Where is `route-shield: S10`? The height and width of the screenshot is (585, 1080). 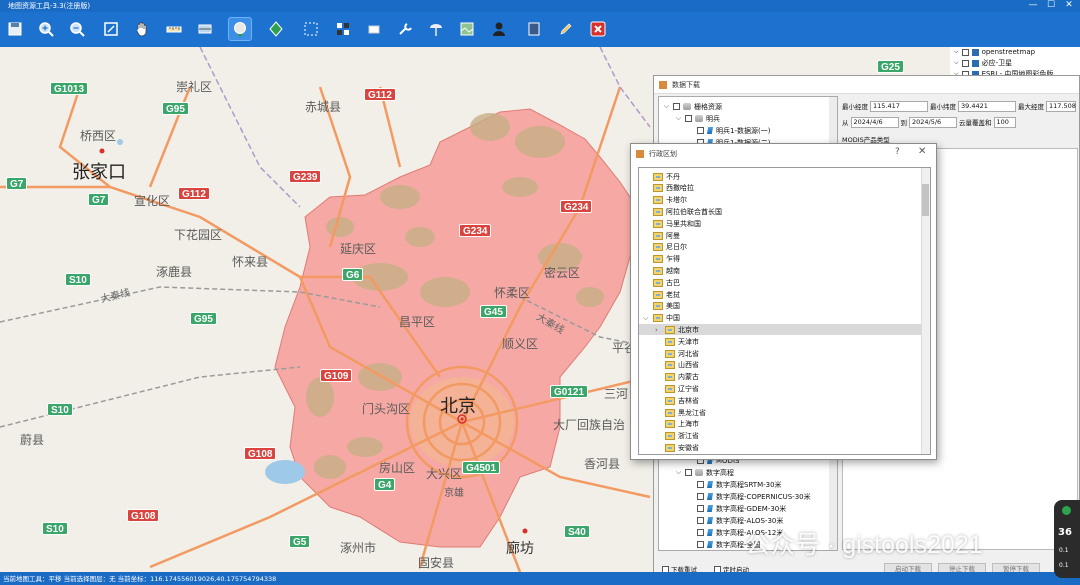 route-shield: S10 is located at coordinates (78, 279).